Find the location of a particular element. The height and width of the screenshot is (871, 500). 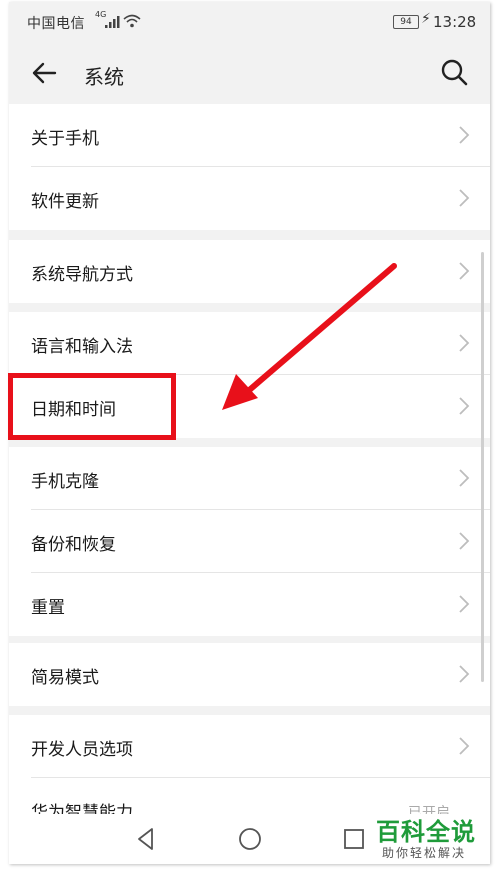

setting-item-backup-restore: 备份和恢复 is located at coordinates (249, 541).